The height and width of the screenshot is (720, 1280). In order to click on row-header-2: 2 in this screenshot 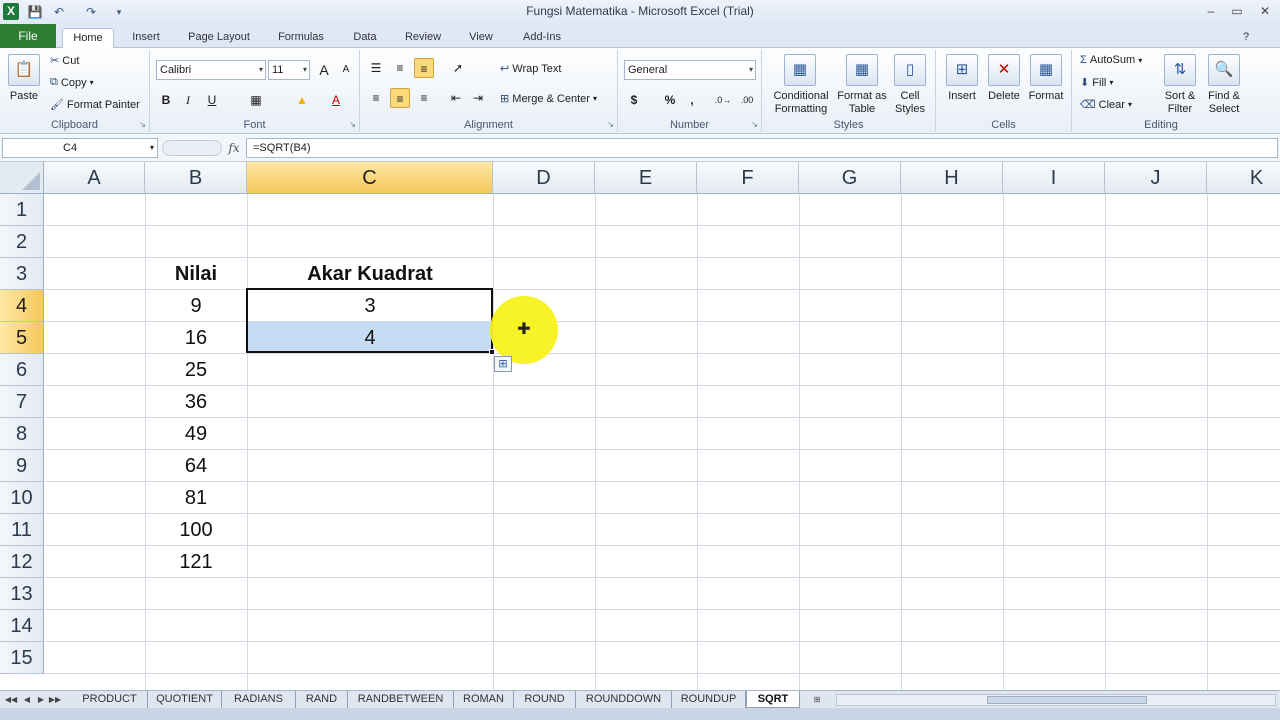, I will do `click(22, 242)`.